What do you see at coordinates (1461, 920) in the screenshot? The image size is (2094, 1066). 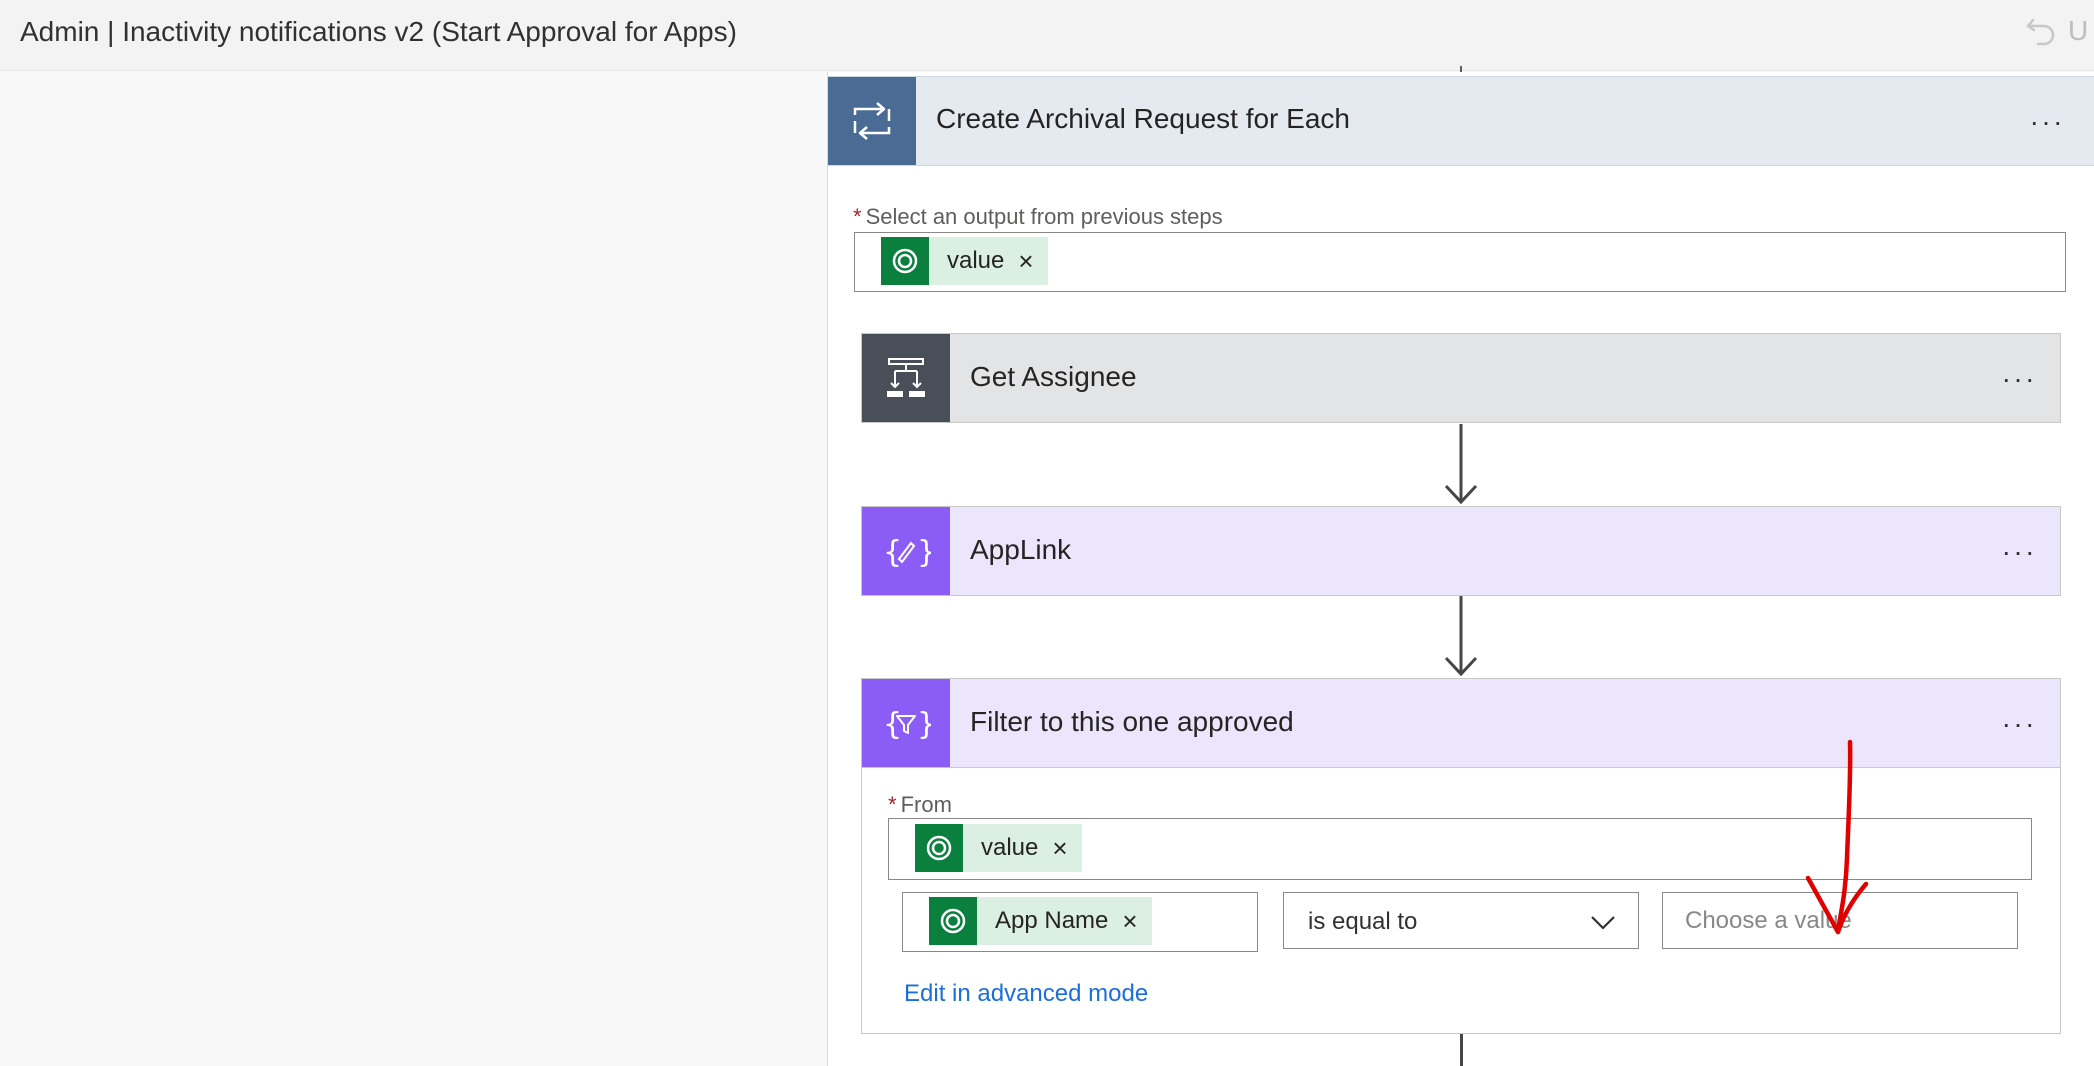 I see `operator-select: is equal to` at bounding box center [1461, 920].